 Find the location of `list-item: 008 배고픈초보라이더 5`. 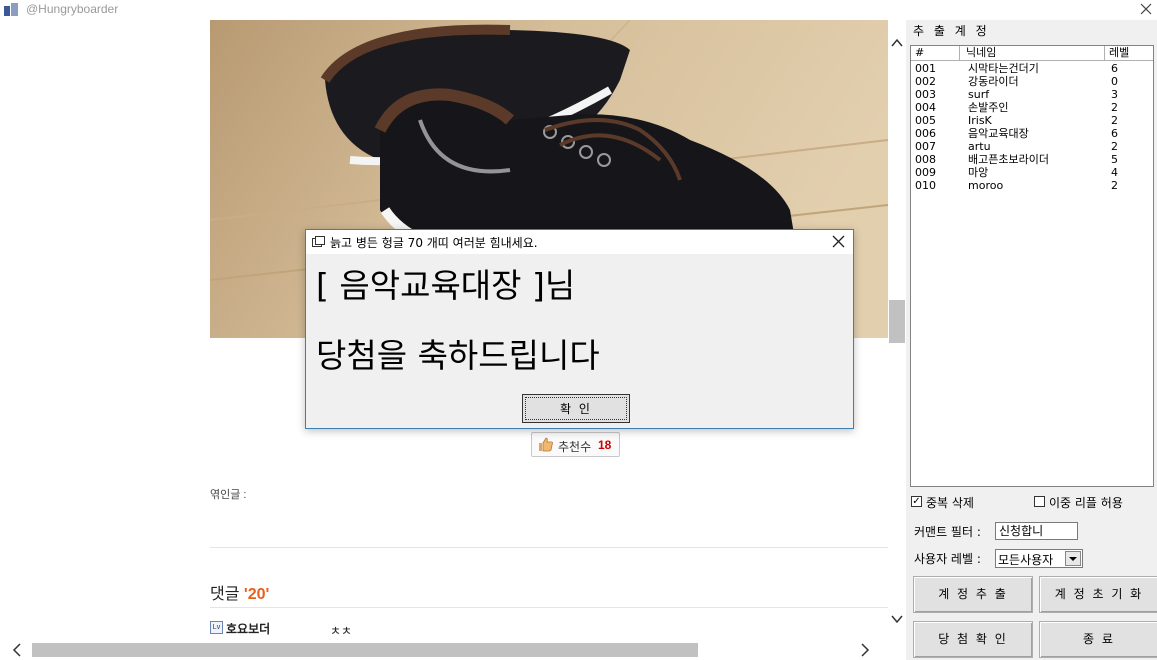

list-item: 008 배고픈초보라이더 5 is located at coordinates (1032, 159).